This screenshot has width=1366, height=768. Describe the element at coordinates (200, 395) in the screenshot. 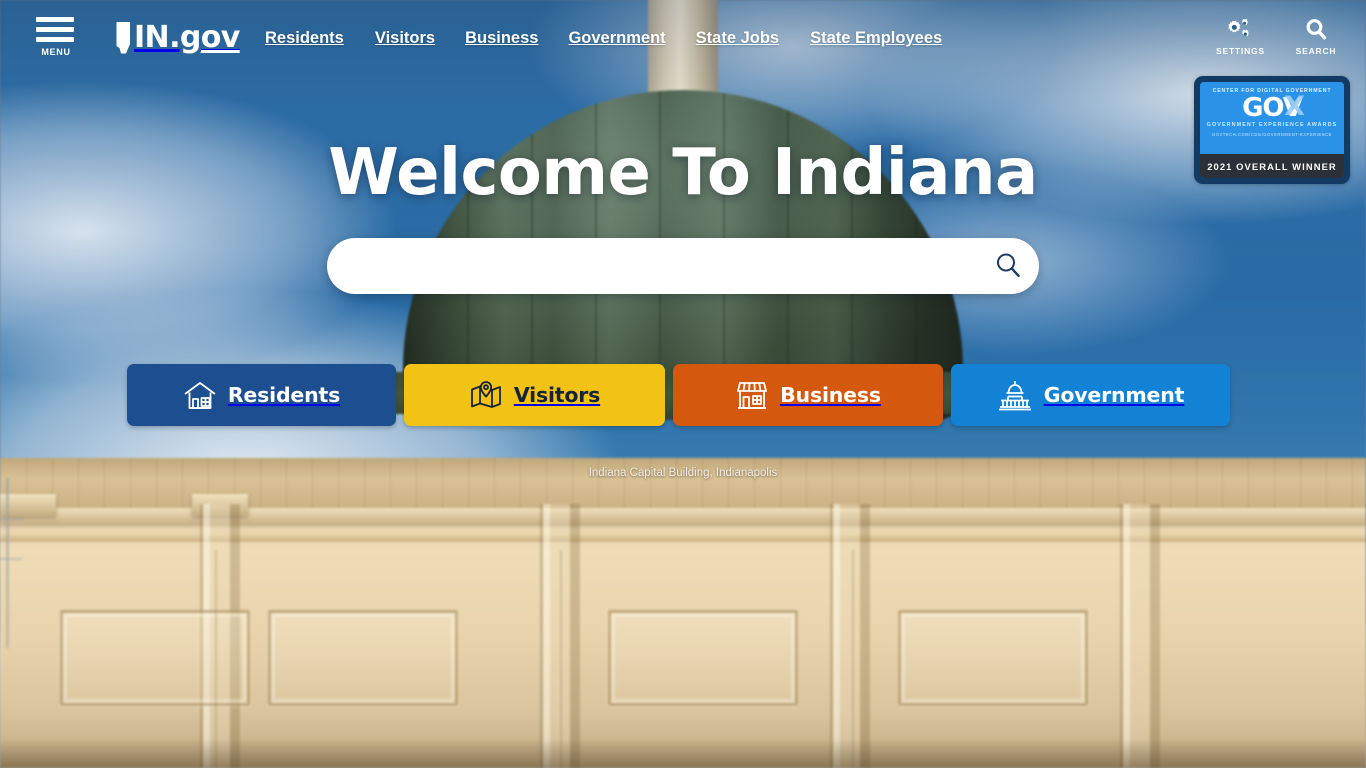

I see `house-icon` at that location.